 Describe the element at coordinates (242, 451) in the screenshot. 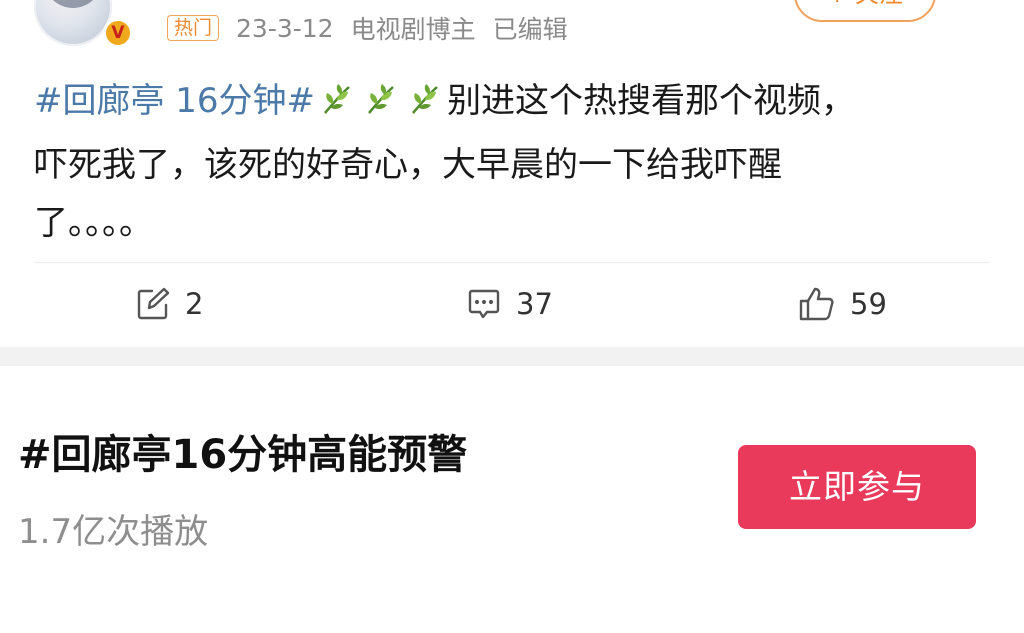

I see `topic-title: #回廊亭16分钟高能预警` at that location.